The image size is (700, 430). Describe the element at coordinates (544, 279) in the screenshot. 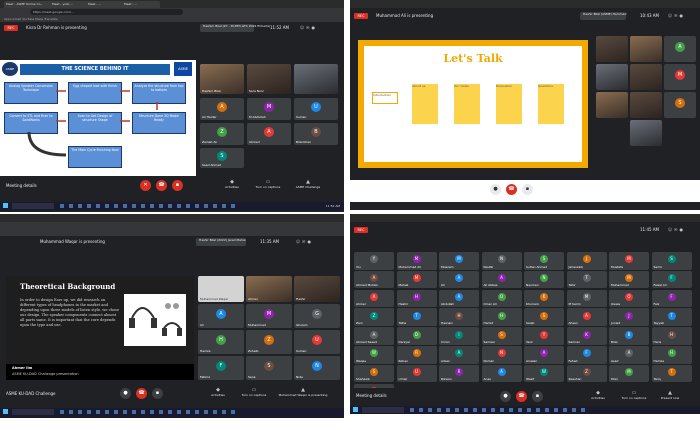

I see `participant-tile: N Nauman` at that location.